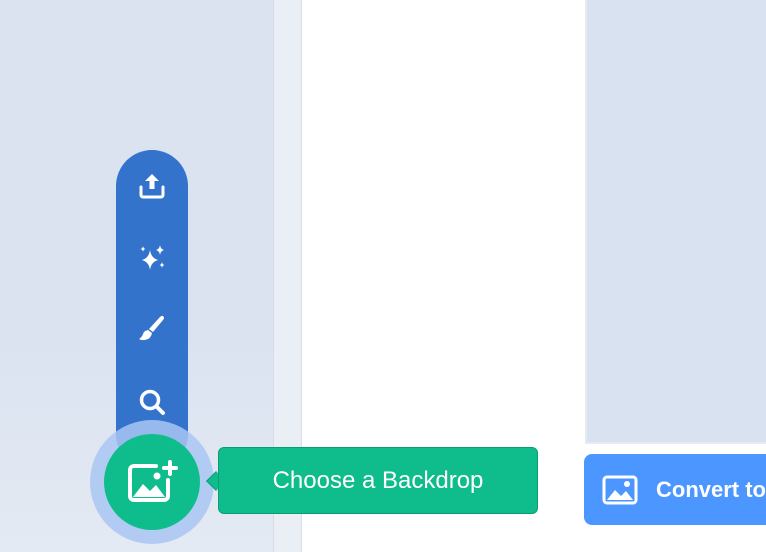  I want to click on convert-button: Convert to, so click(675, 489).